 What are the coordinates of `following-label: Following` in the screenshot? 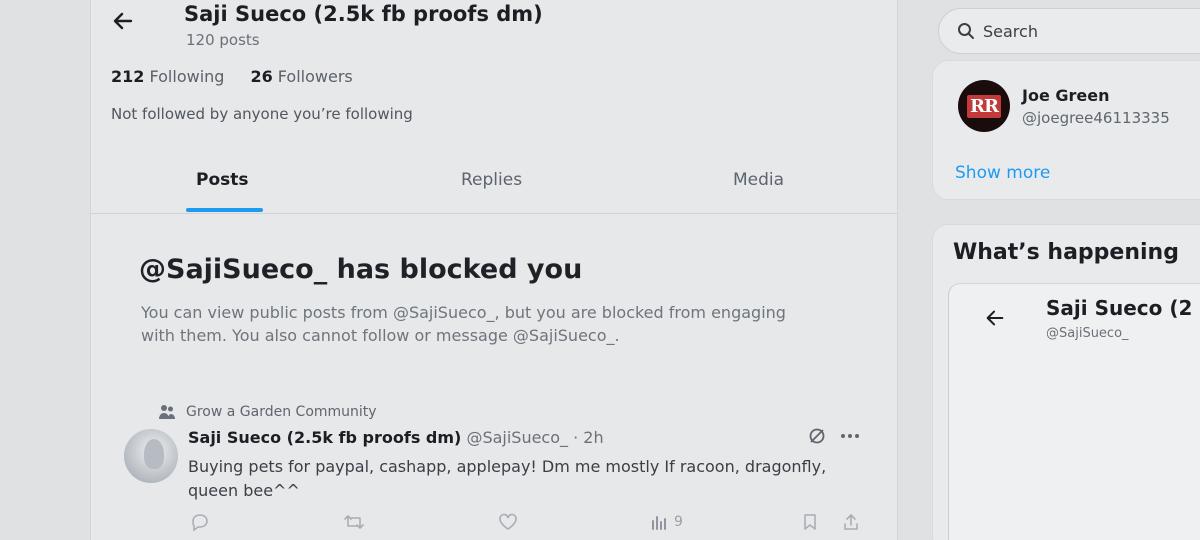 It's located at (187, 76).